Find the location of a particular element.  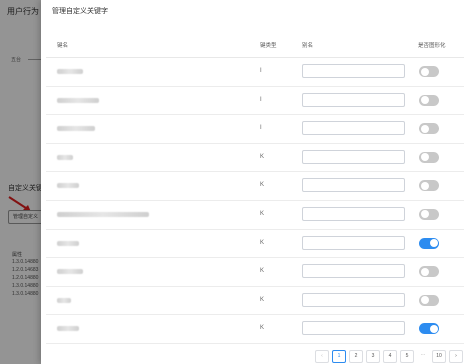

column-header-key: 键名 is located at coordinates (63, 46).